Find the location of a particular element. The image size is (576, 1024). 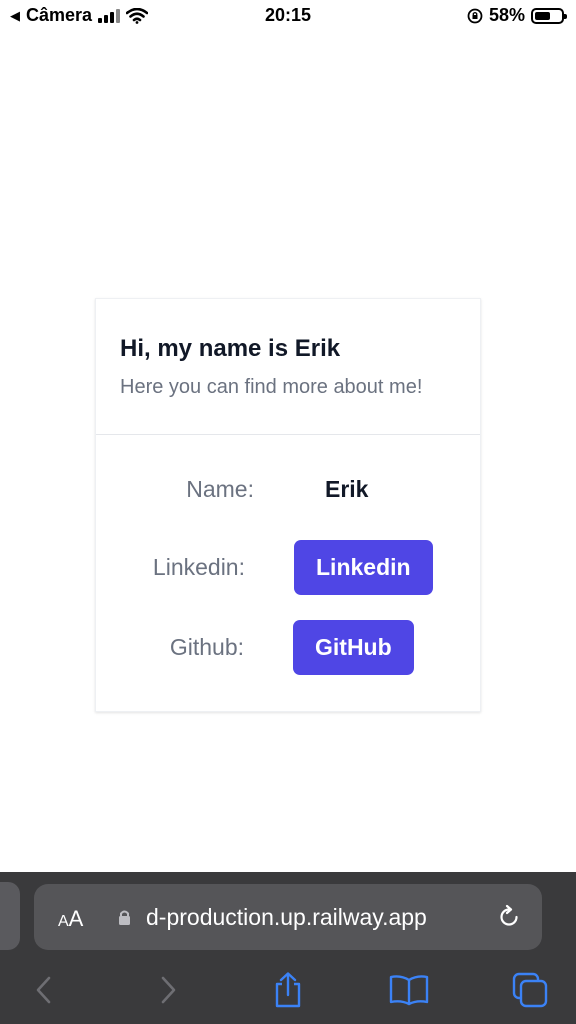

browser-toolbar: AA d-production.up.railway.app is located at coordinates (288, 948).